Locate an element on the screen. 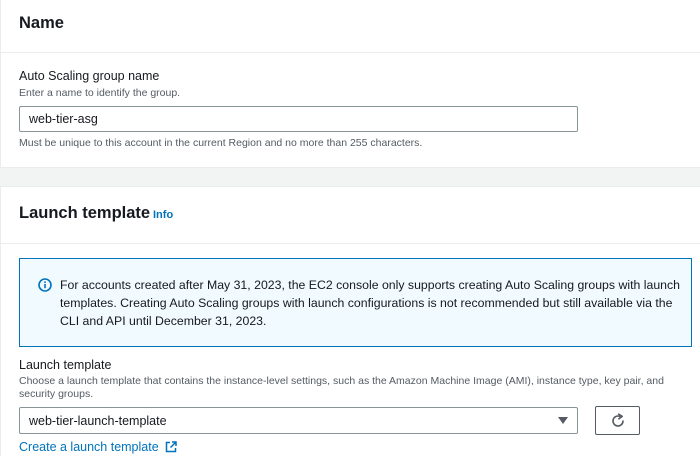  launch-template-panel-header: Launch template Info is located at coordinates (350, 215).